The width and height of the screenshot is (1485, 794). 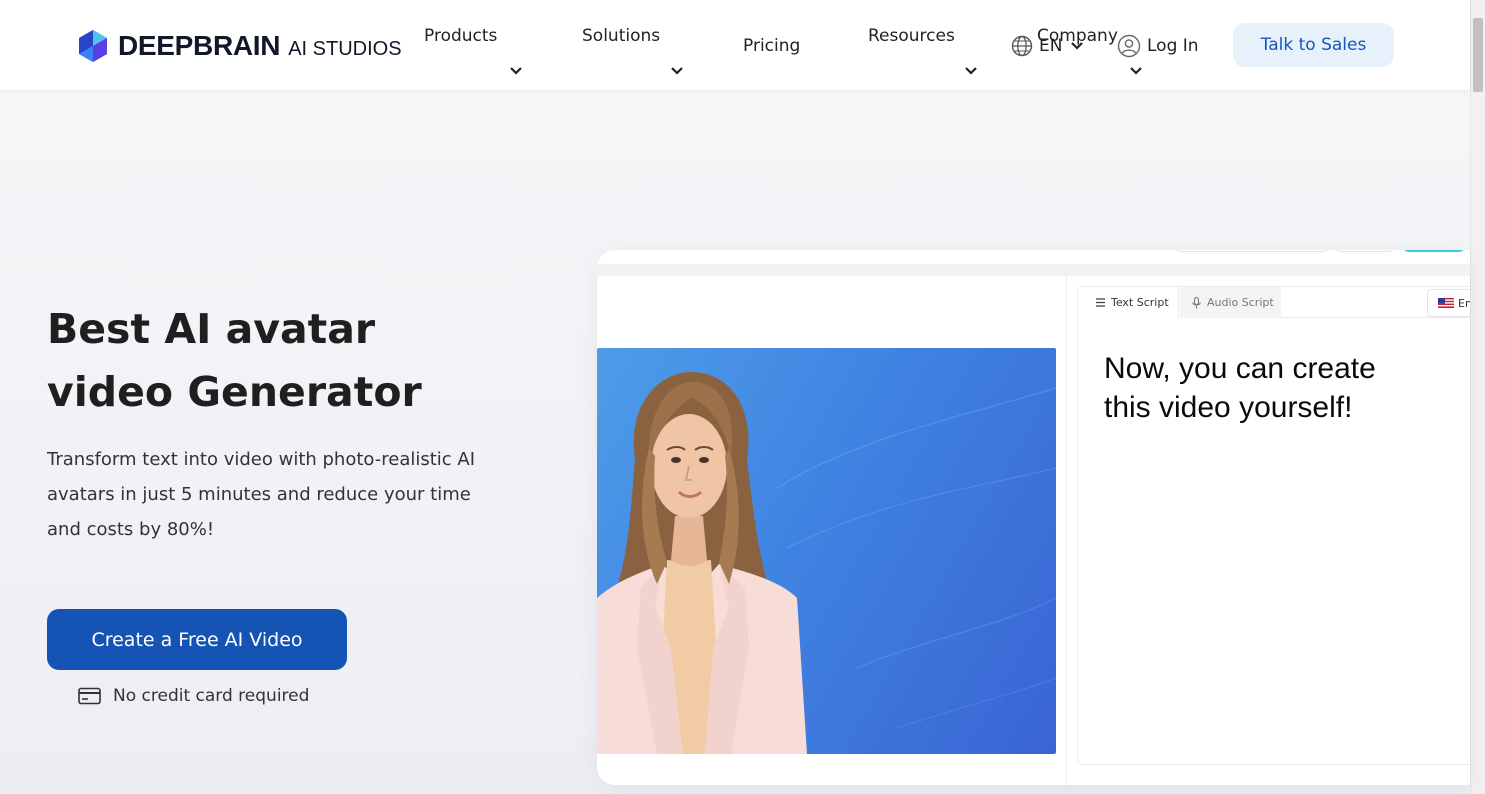 I want to click on script-text: Now, you can create this video yourself!, so click(x=1269, y=388).